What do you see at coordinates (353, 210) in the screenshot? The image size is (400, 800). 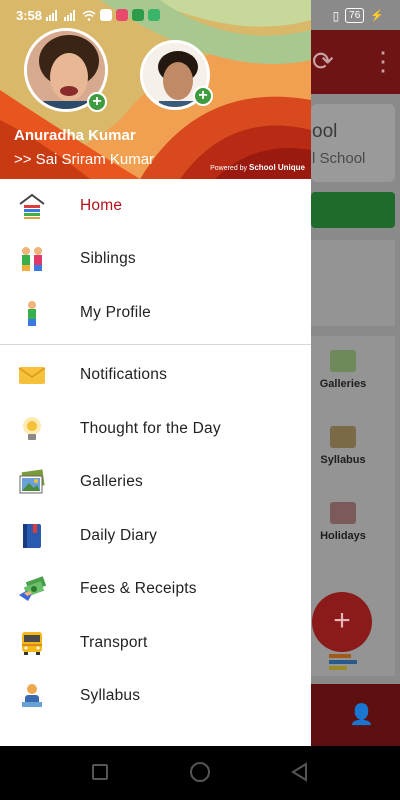 I see `background-green-banner` at bounding box center [353, 210].